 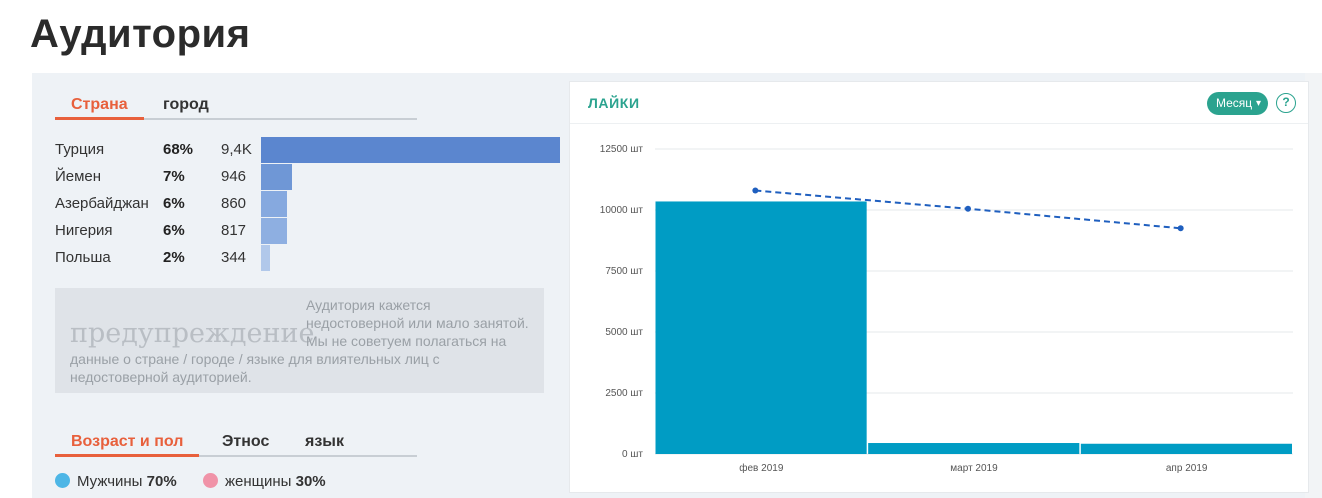 I want to click on y-tick-label: 10000 шт, so click(x=622, y=210).